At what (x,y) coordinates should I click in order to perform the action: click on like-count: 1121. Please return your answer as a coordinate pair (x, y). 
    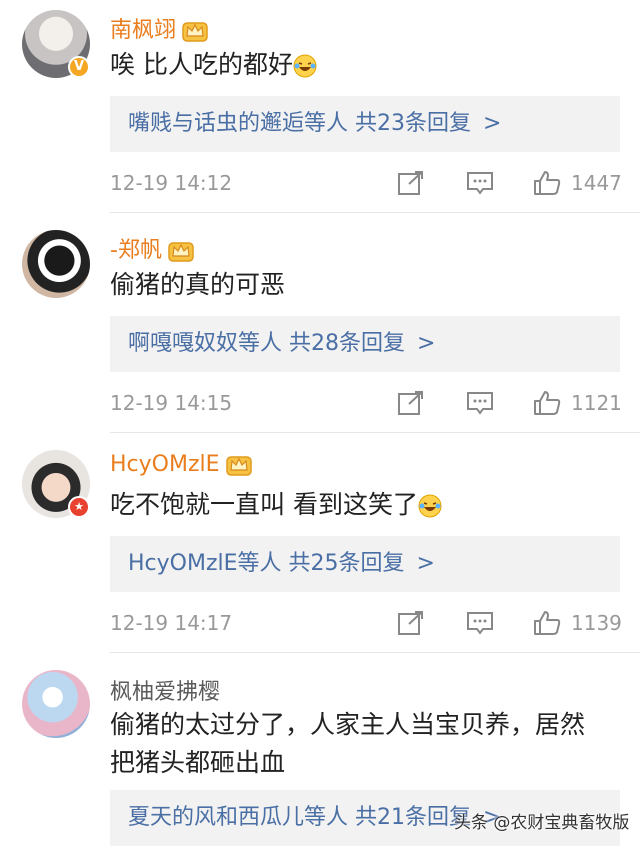
    Looking at the image, I should click on (596, 403).